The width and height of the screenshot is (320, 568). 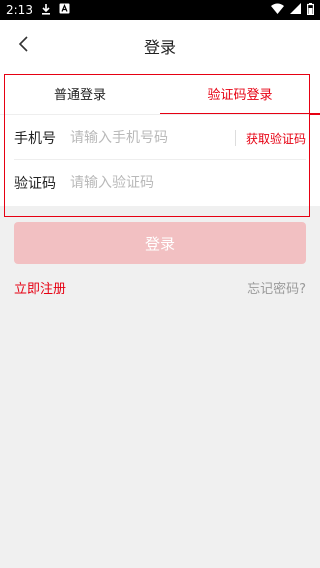 I want to click on tab-normal-login: 普通登录, so click(x=80, y=93).